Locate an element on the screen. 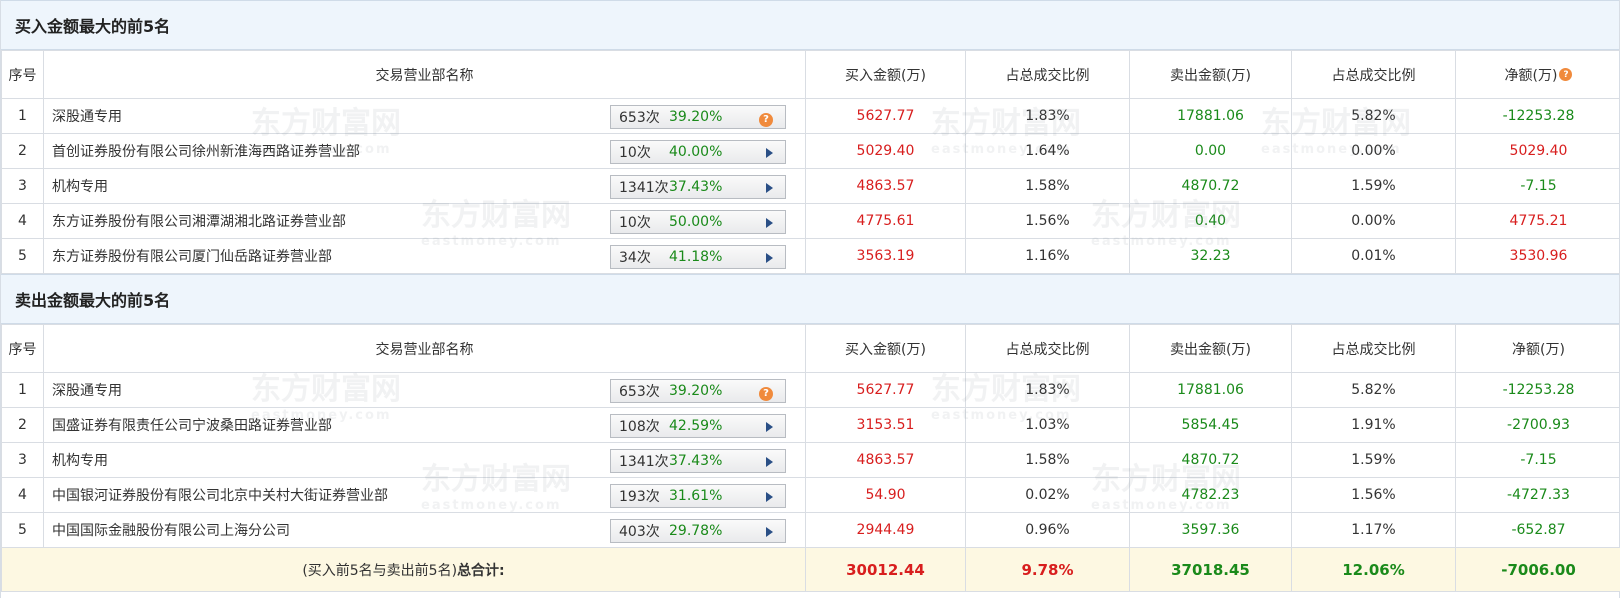 The width and height of the screenshot is (1620, 598). win-rate: 29.78% is located at coordinates (696, 531).